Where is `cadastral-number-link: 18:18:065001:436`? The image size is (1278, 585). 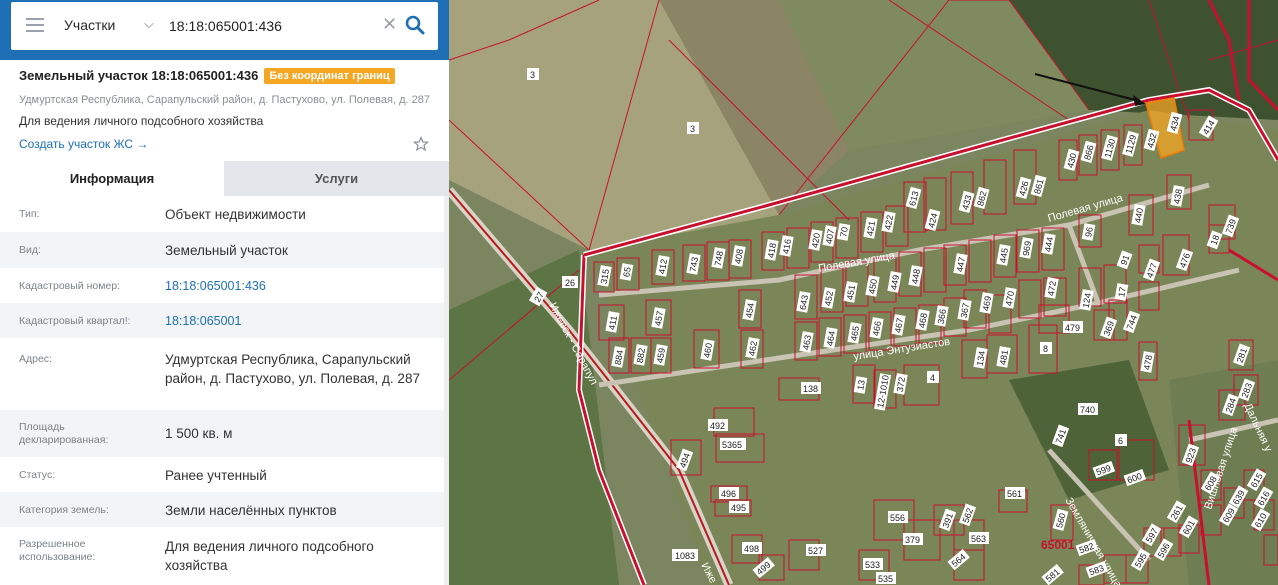 cadastral-number-link: 18:18:065001:436 is located at coordinates (300, 286).